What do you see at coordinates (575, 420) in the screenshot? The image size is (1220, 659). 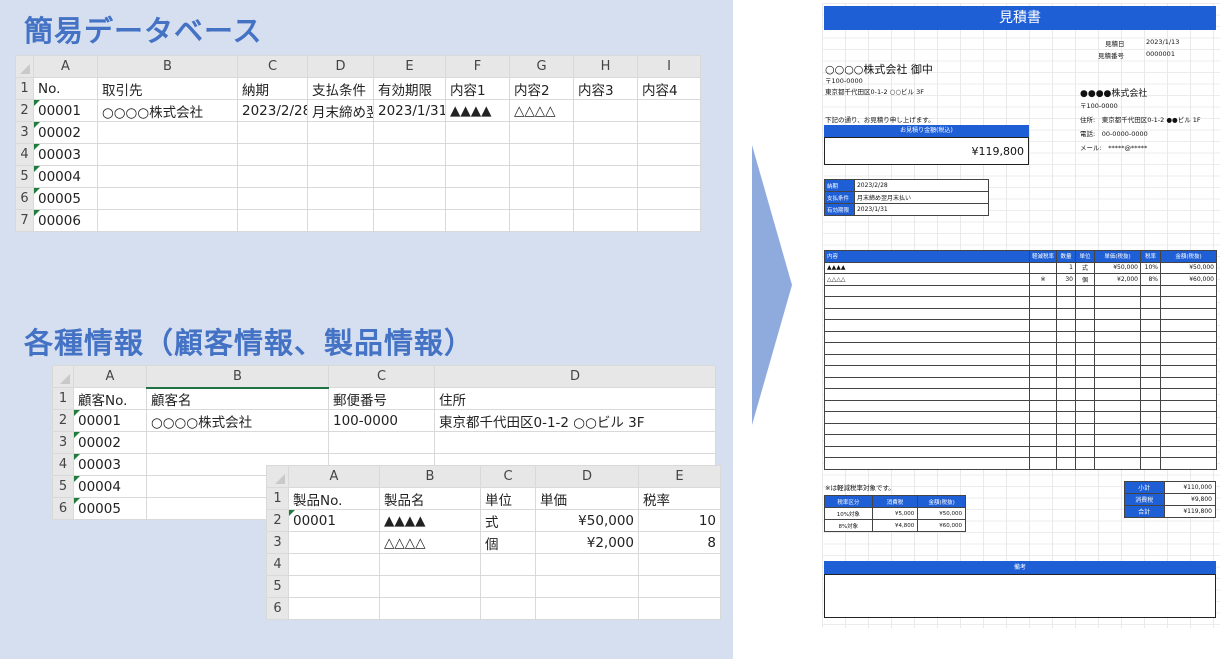 I see `sheet-cell: 東京都千代田区0-1-2 ○○ビル 3F` at bounding box center [575, 420].